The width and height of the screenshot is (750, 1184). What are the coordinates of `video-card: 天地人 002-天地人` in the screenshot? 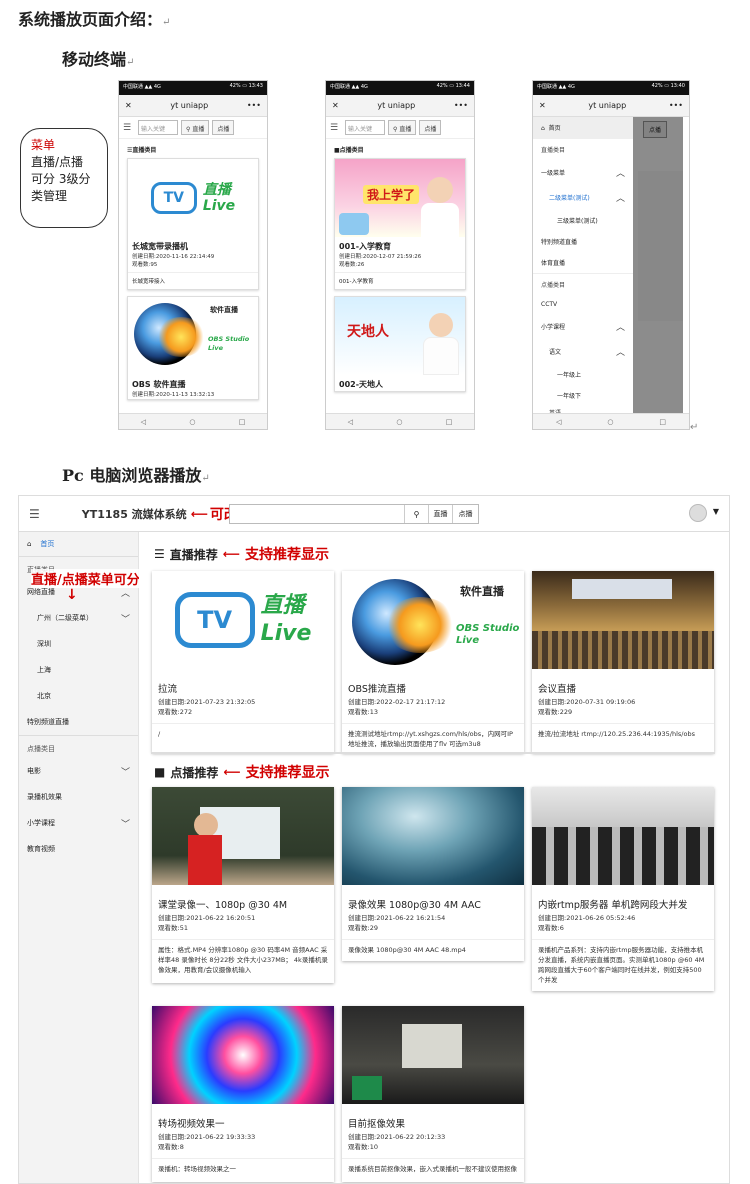 It's located at (400, 344).